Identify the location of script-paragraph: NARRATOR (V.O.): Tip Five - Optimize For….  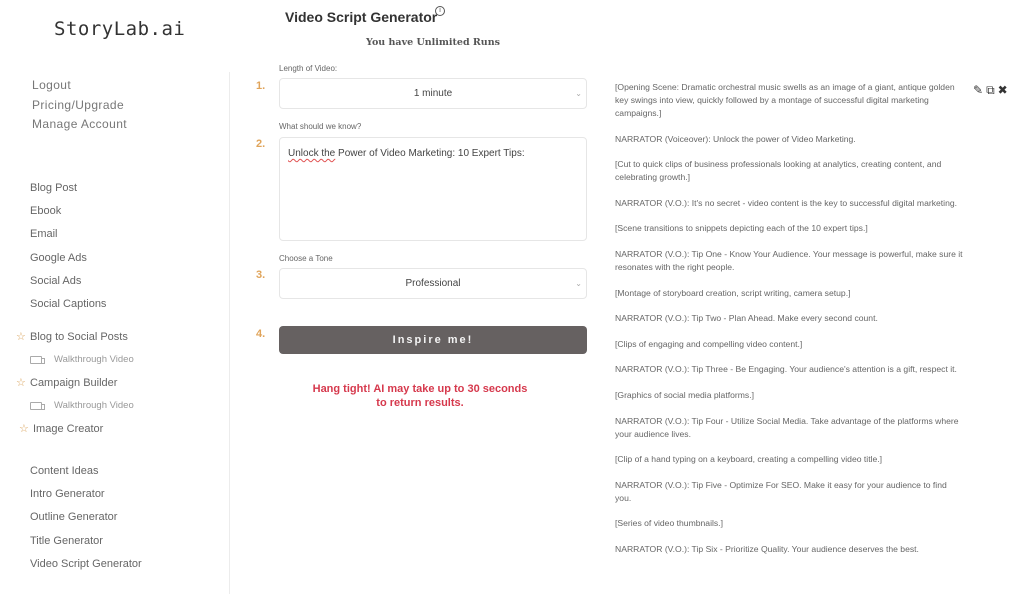
(781, 491).